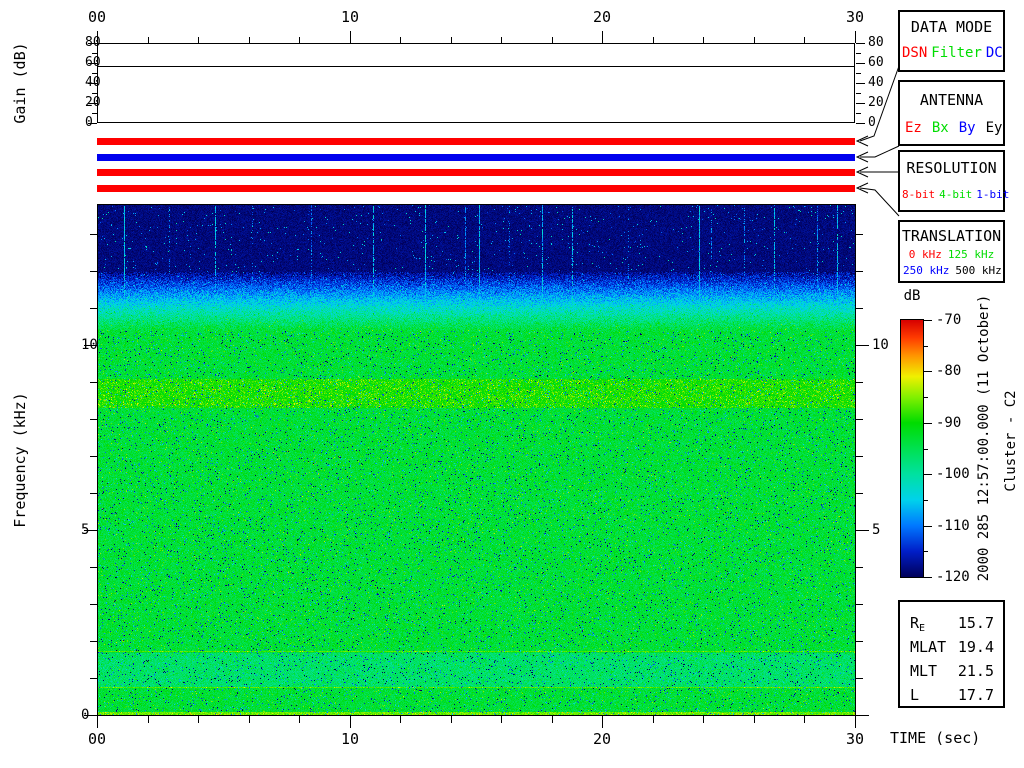 The image size is (1024, 768). I want to click on panel-translation: TRANSLATION 0 kHz 125 kHz 250 kHz 500 kHz, so click(951, 251).